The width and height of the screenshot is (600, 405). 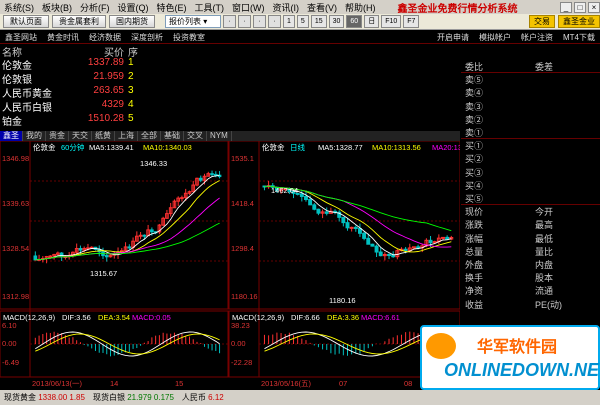 I want to click on tab-2: 贵金, so click(x=57, y=136).